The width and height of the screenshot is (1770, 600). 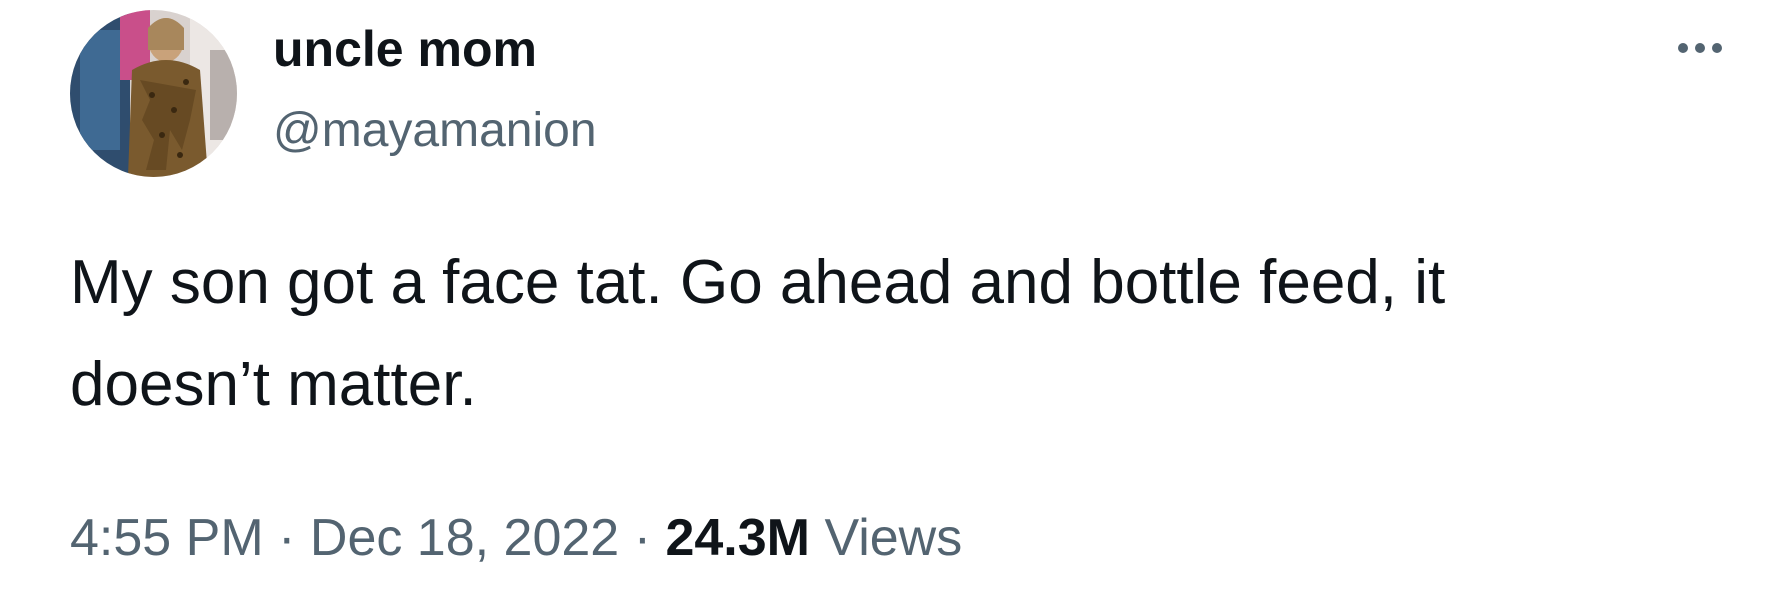 I want to click on views-label: Views, so click(x=893, y=538).